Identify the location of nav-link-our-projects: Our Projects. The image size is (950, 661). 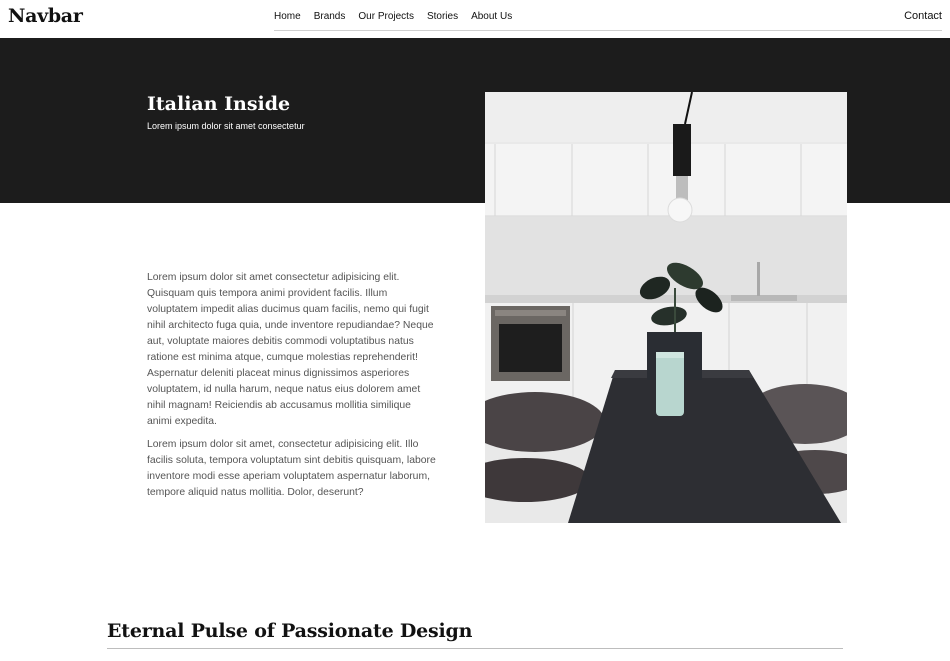
(386, 16).